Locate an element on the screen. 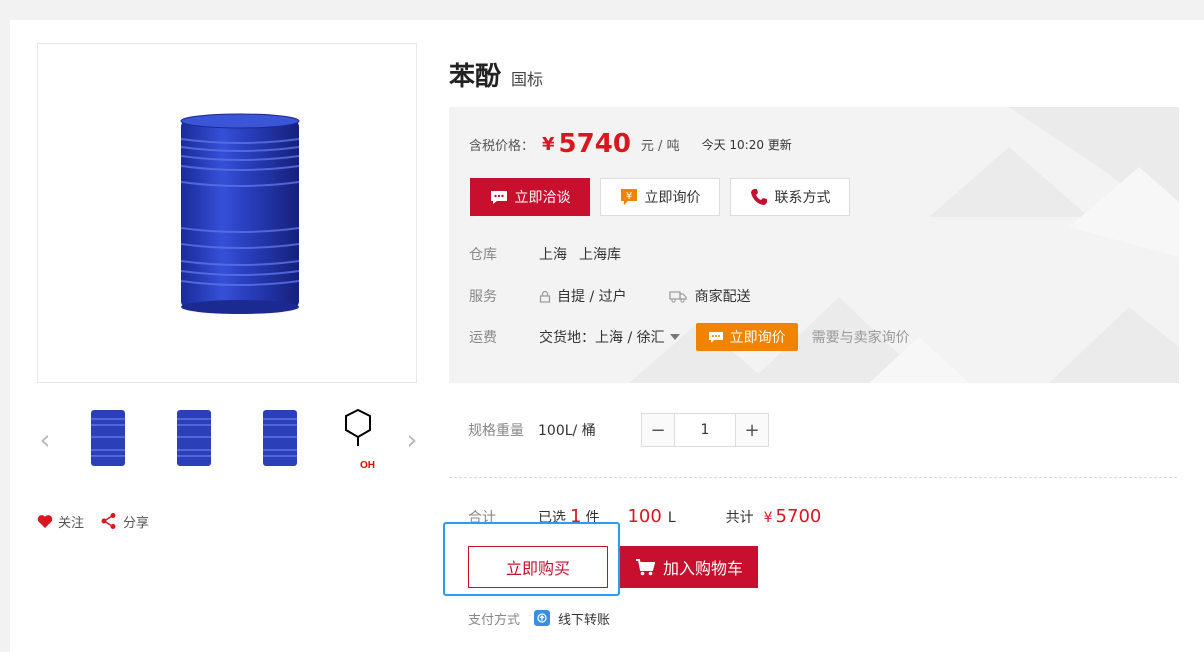  sum-label: 共计 is located at coordinates (739, 518).